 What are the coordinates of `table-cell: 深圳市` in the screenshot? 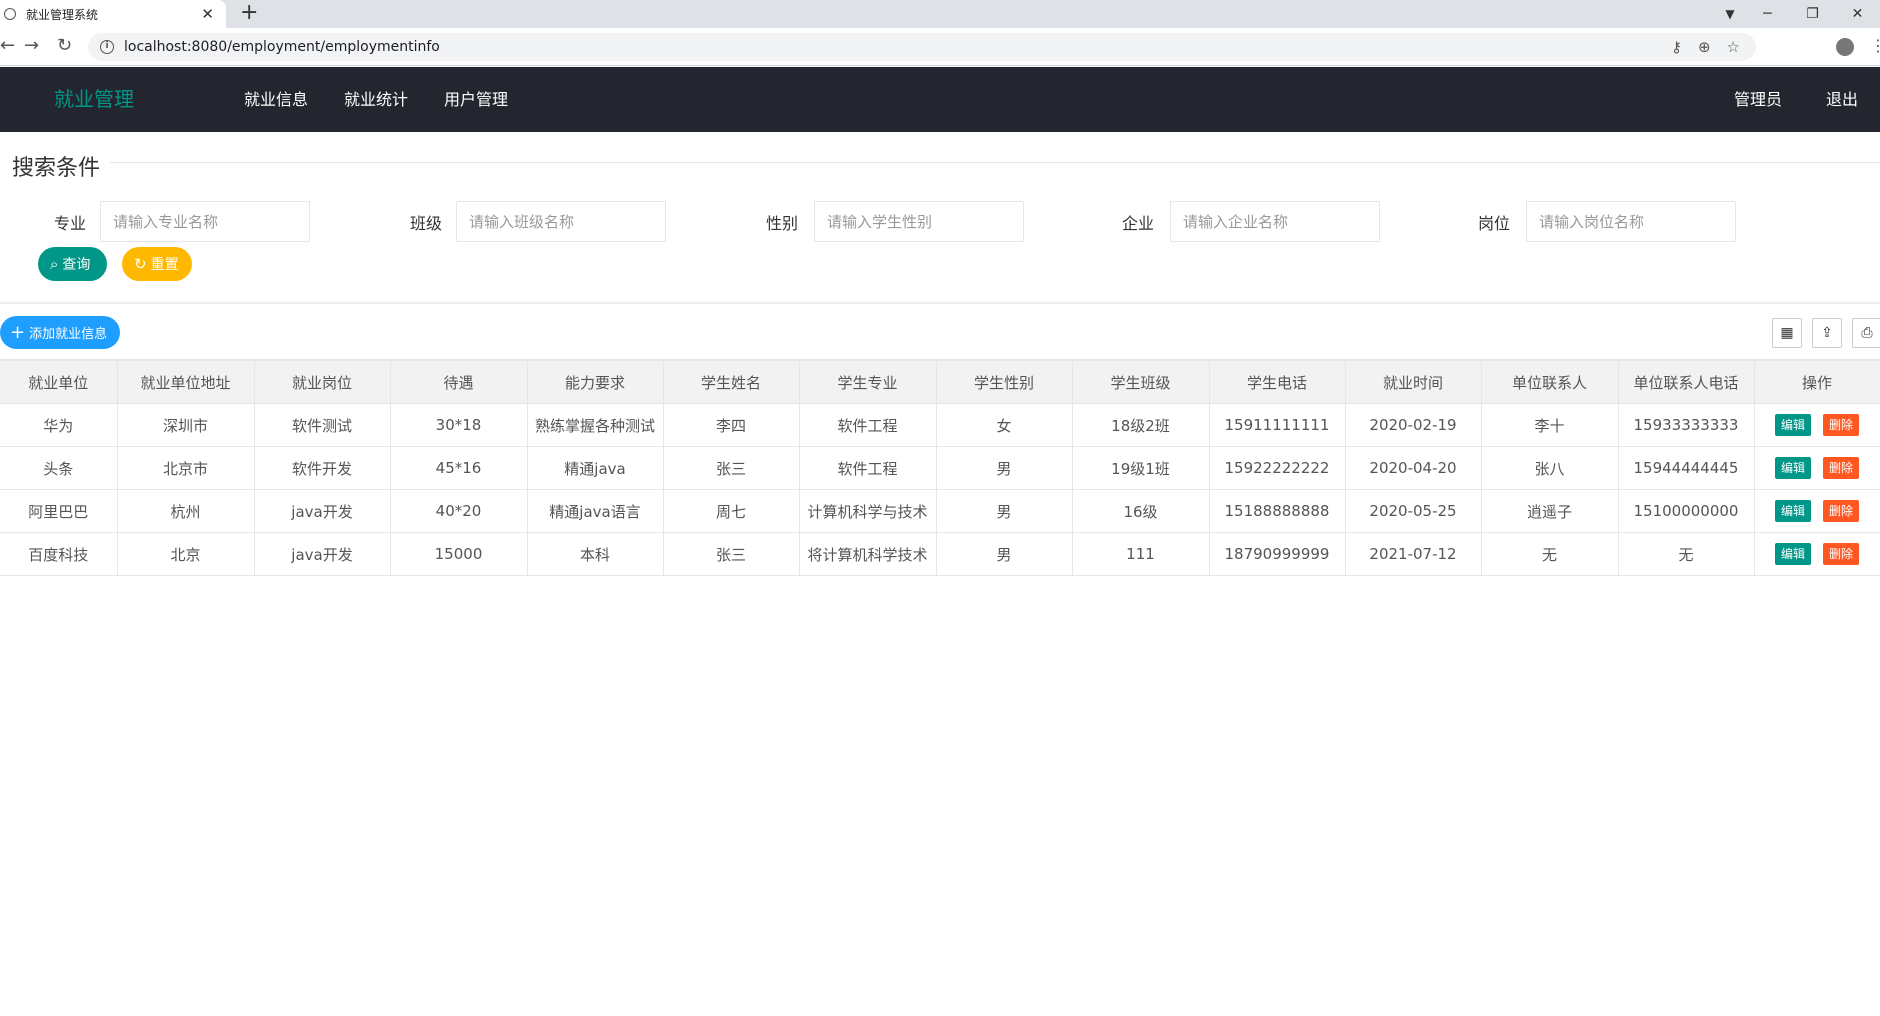 It's located at (186, 425).